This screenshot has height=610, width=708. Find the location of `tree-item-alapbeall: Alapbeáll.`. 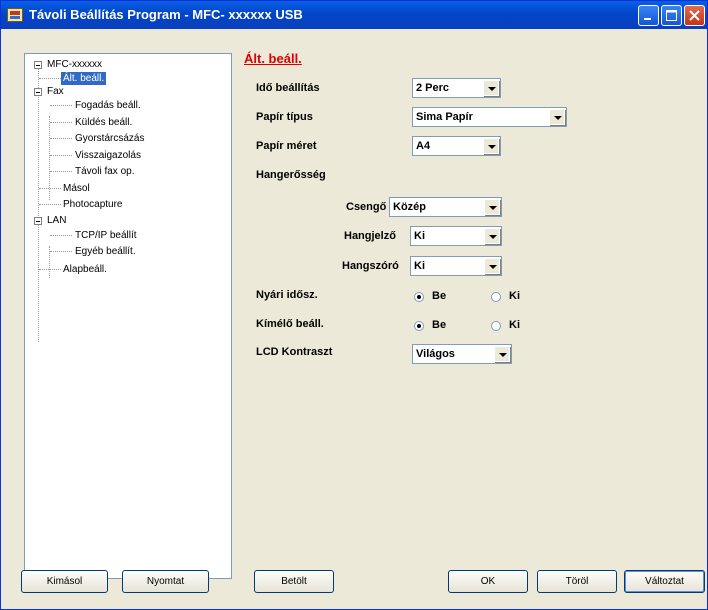

tree-item-alapbeall: Alapbeáll. is located at coordinates (85, 269).